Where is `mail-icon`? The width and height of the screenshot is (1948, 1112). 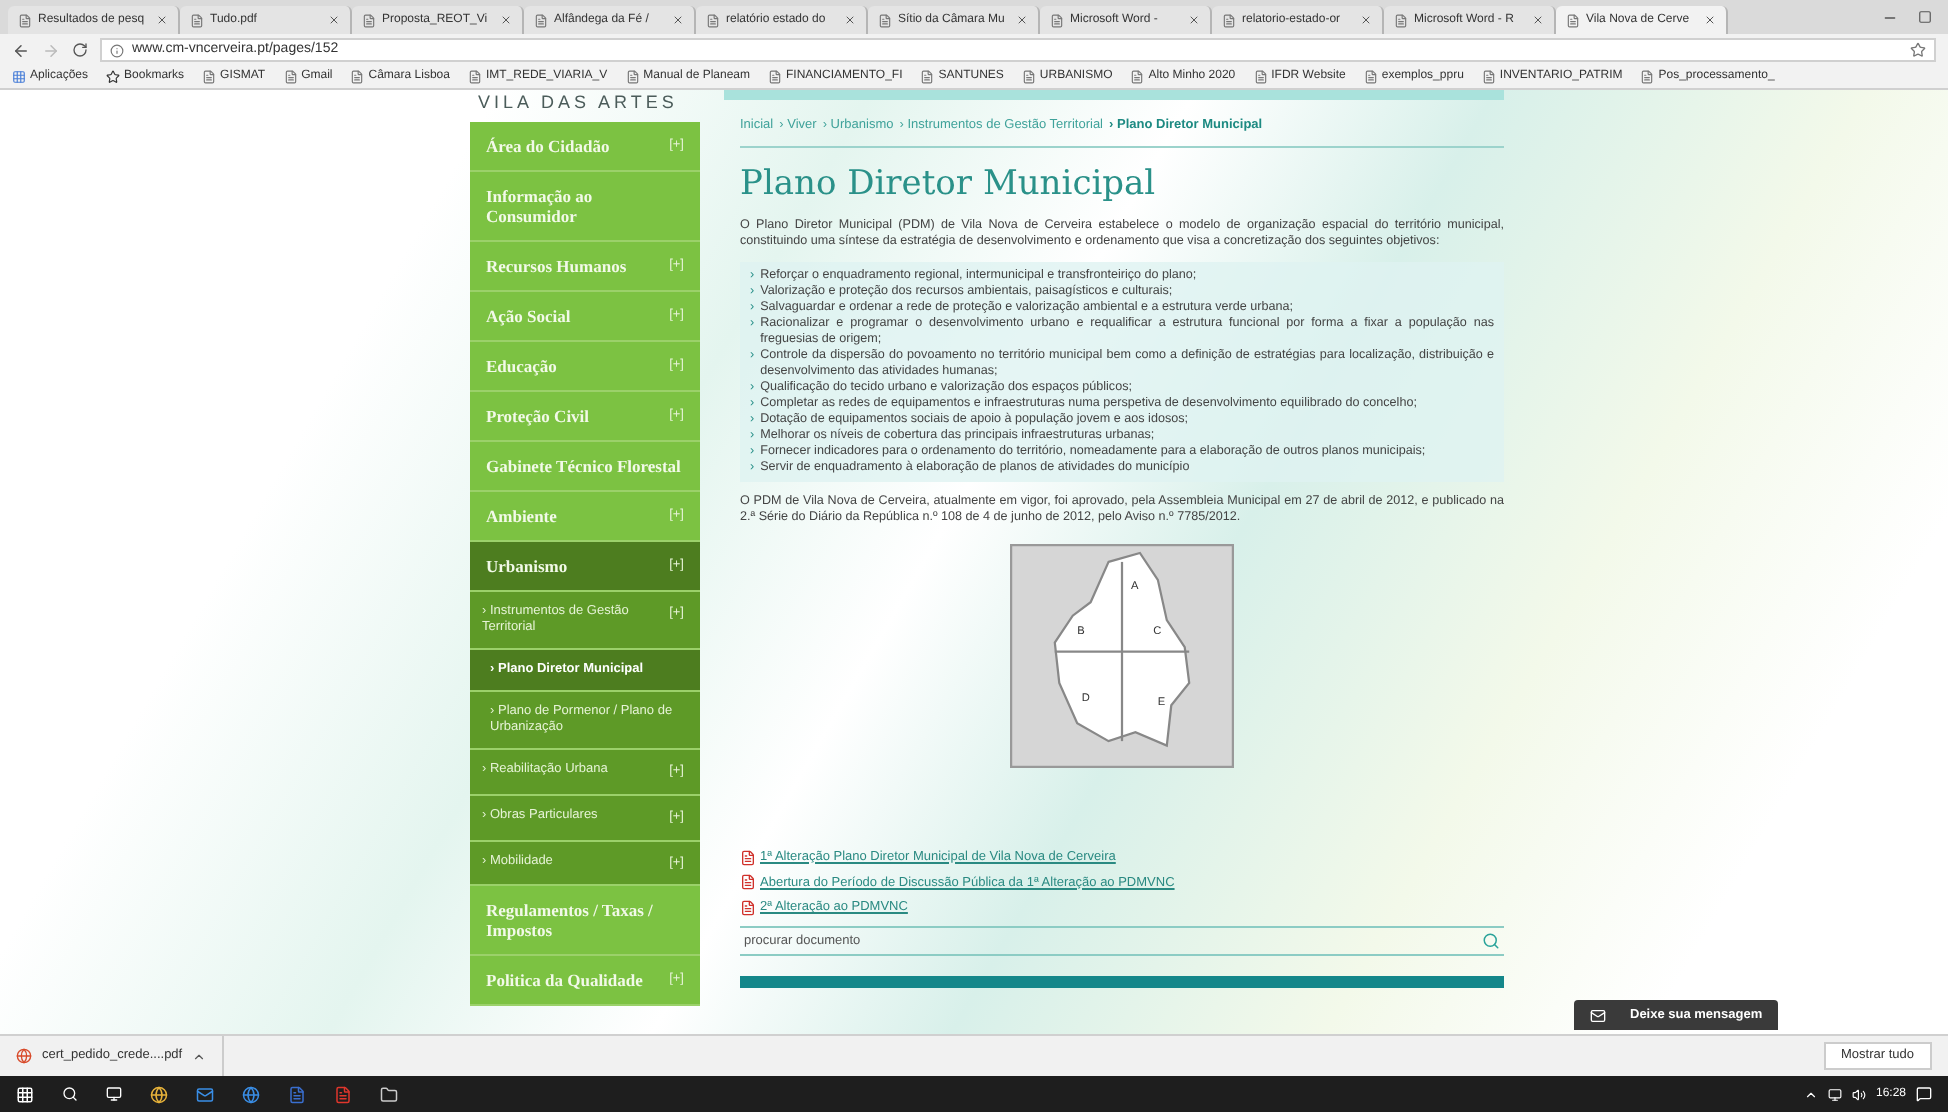 mail-icon is located at coordinates (1598, 1015).